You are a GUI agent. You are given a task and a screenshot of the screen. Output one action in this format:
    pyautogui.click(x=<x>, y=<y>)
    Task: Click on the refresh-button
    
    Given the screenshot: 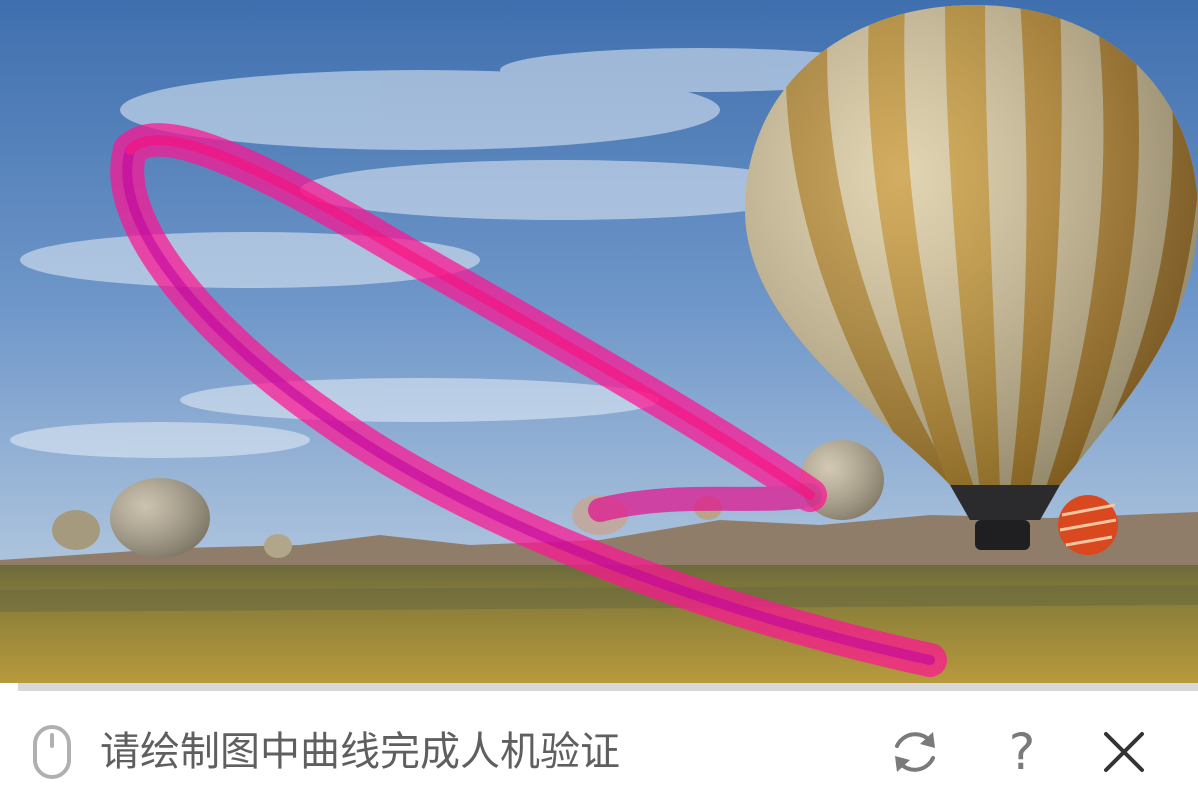 What is the action you would take?
    pyautogui.click(x=915, y=752)
    